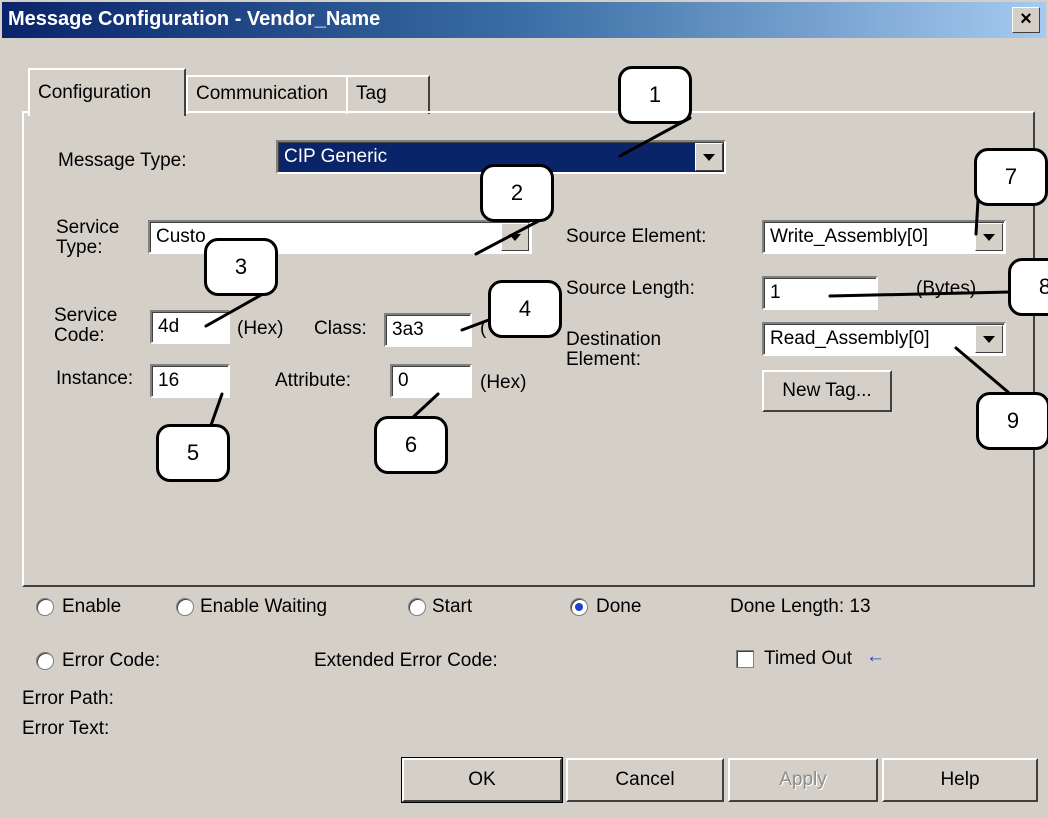 This screenshot has width=1048, height=818. I want to click on callout-8: 8, so click(1028, 287).